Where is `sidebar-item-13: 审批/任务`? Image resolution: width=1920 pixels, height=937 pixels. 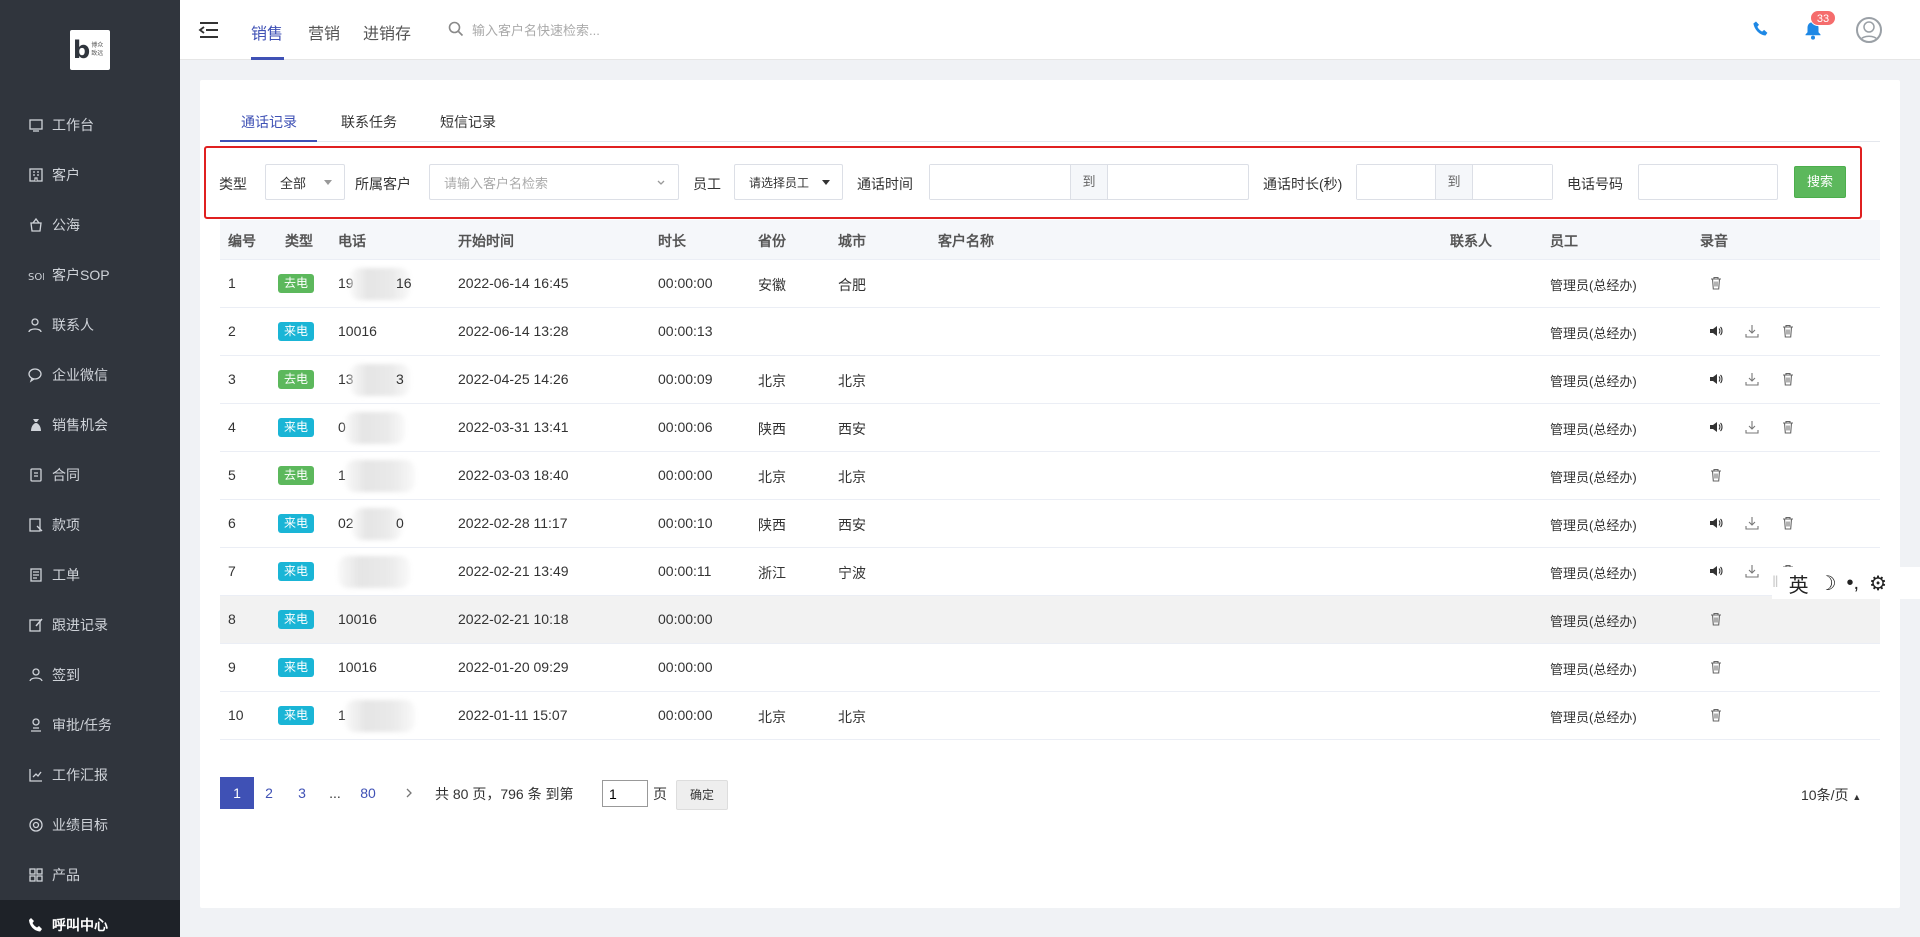 sidebar-item-13: 审批/任务 is located at coordinates (90, 725).